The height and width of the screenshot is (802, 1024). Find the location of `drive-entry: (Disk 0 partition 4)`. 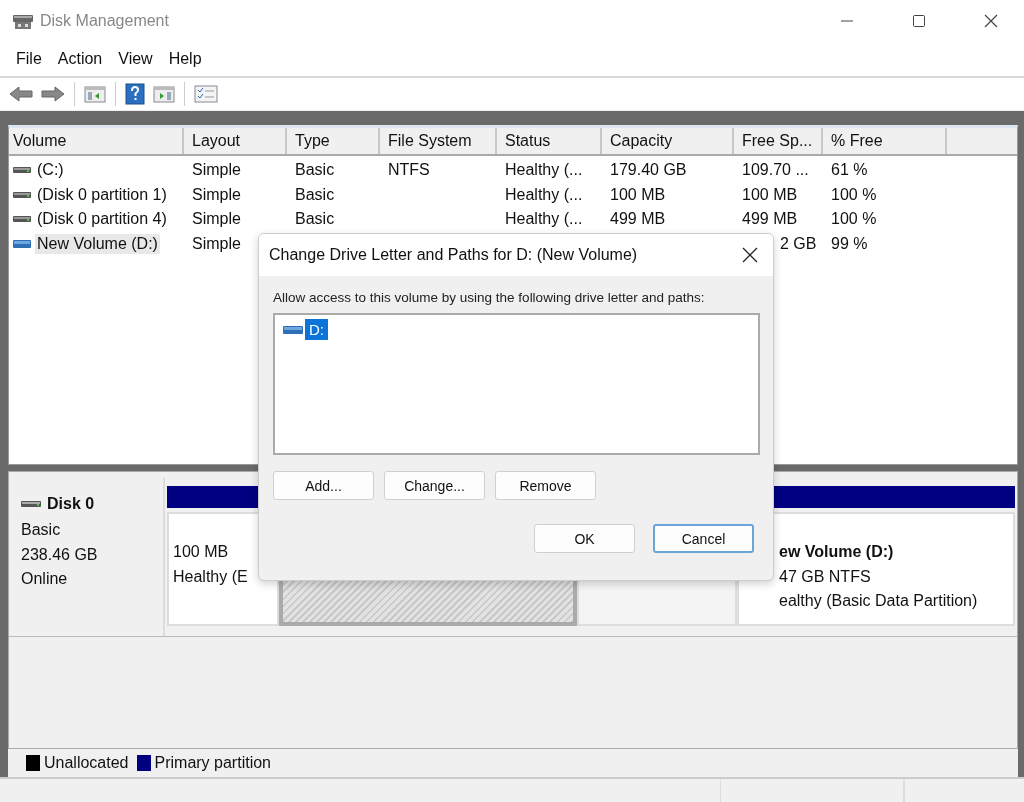

drive-entry: (Disk 0 partition 4) is located at coordinates (102, 219).